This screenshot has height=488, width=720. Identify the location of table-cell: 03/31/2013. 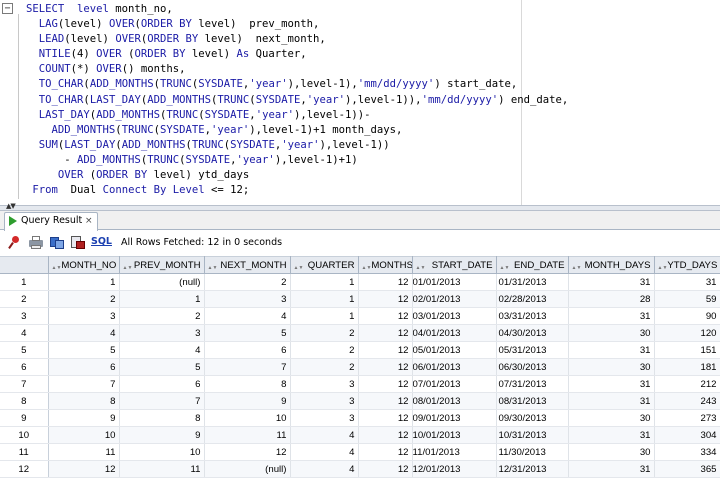
(532, 316).